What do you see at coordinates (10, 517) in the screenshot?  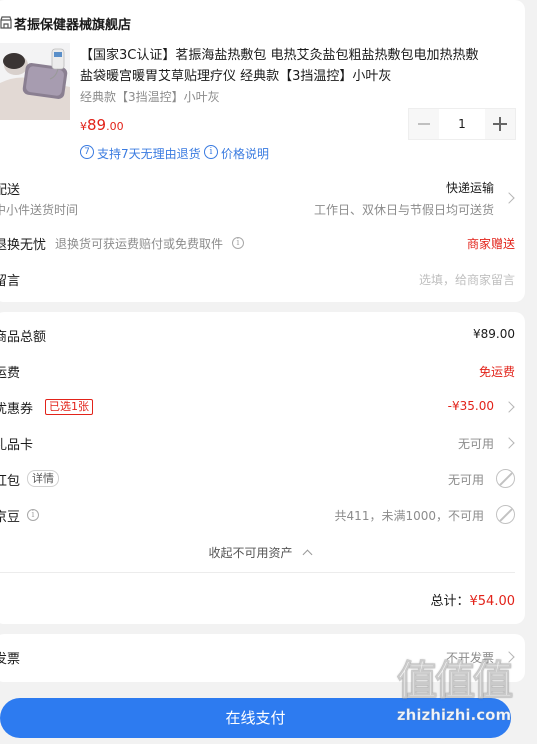 I see `jd-bean-label: 京豆` at bounding box center [10, 517].